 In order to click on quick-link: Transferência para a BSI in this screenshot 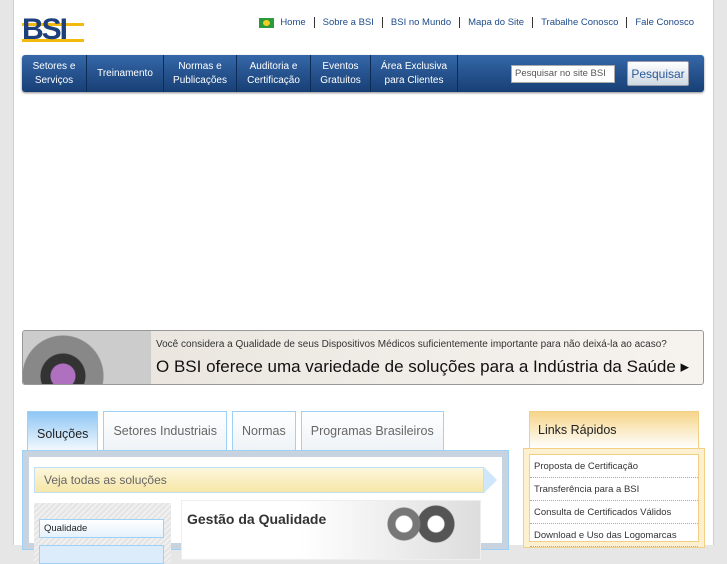, I will do `click(614, 489)`.